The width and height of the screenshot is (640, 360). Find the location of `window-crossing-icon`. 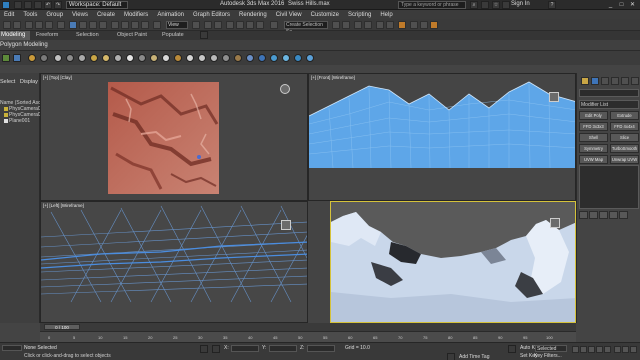

window-crossing-icon is located at coordinates (103, 25).